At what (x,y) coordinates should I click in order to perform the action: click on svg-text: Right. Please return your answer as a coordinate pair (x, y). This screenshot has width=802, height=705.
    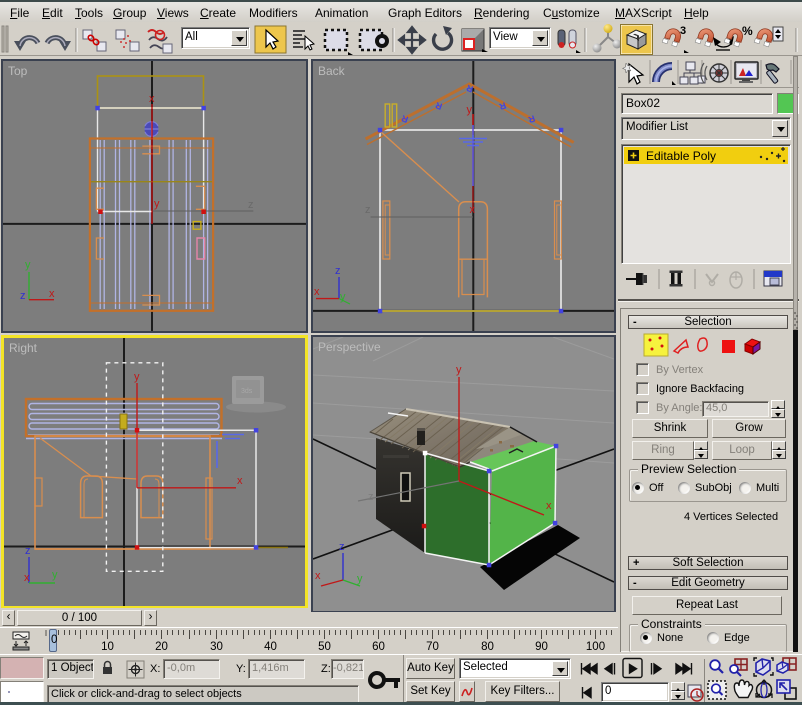
    Looking at the image, I should click on (23, 348).